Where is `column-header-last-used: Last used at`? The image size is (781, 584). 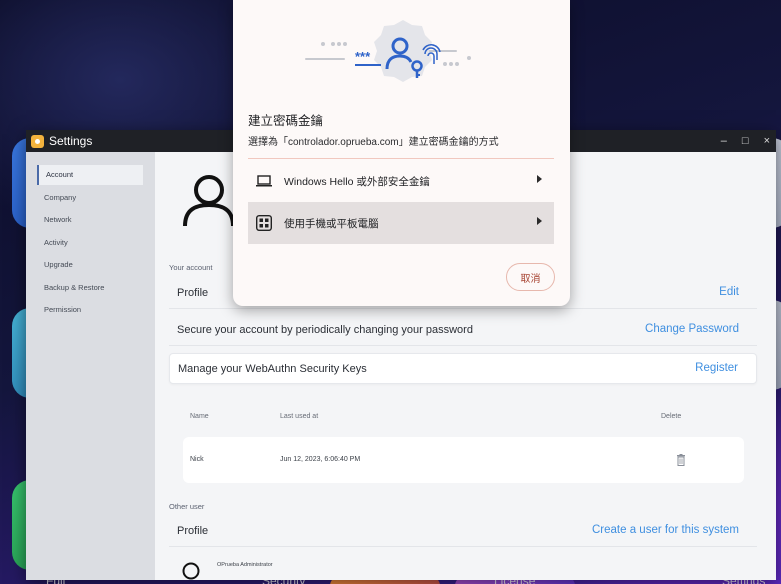
column-header-last-used: Last used at is located at coordinates (299, 416).